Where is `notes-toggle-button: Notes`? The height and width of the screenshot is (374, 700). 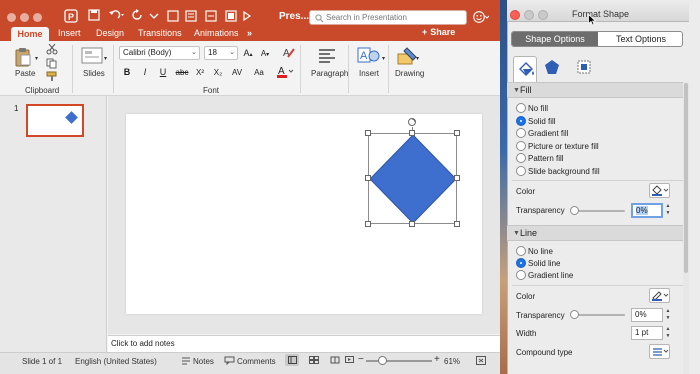
notes-toggle-button: Notes is located at coordinates (203, 361).